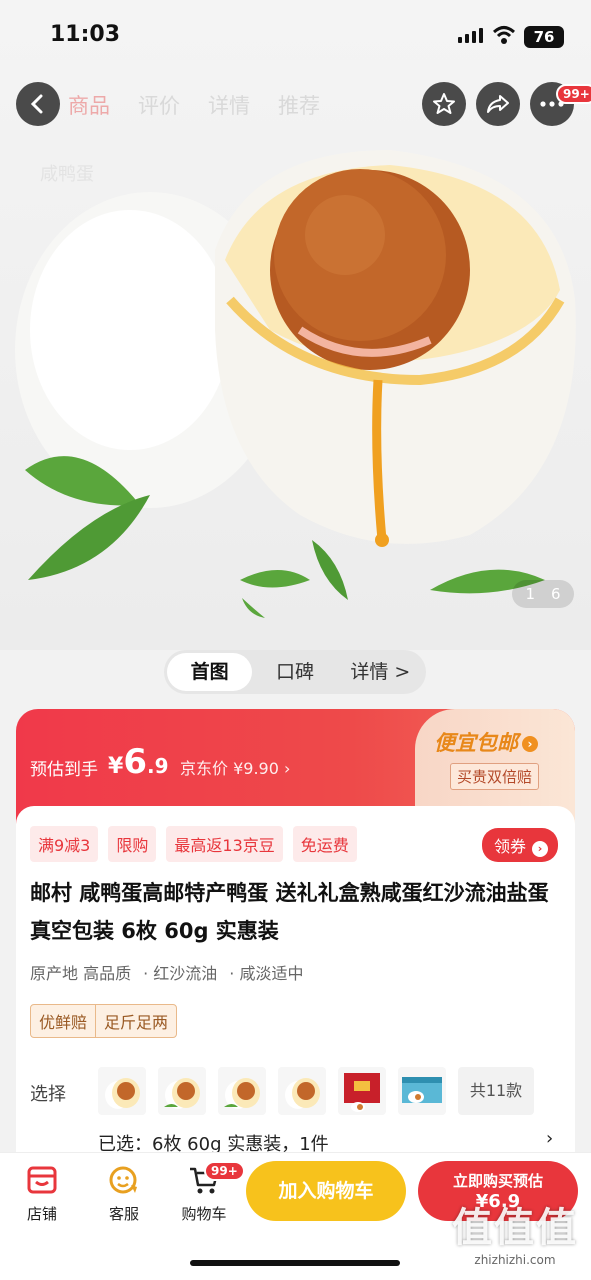 This screenshot has height=1280, width=591. I want to click on attribute: 原产地 高品质, so click(81, 973).